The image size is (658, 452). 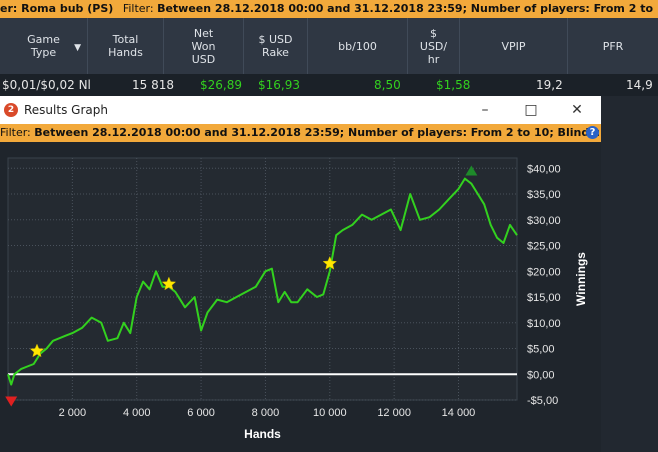 What do you see at coordinates (11, 401) in the screenshot?
I see `min-marker` at bounding box center [11, 401].